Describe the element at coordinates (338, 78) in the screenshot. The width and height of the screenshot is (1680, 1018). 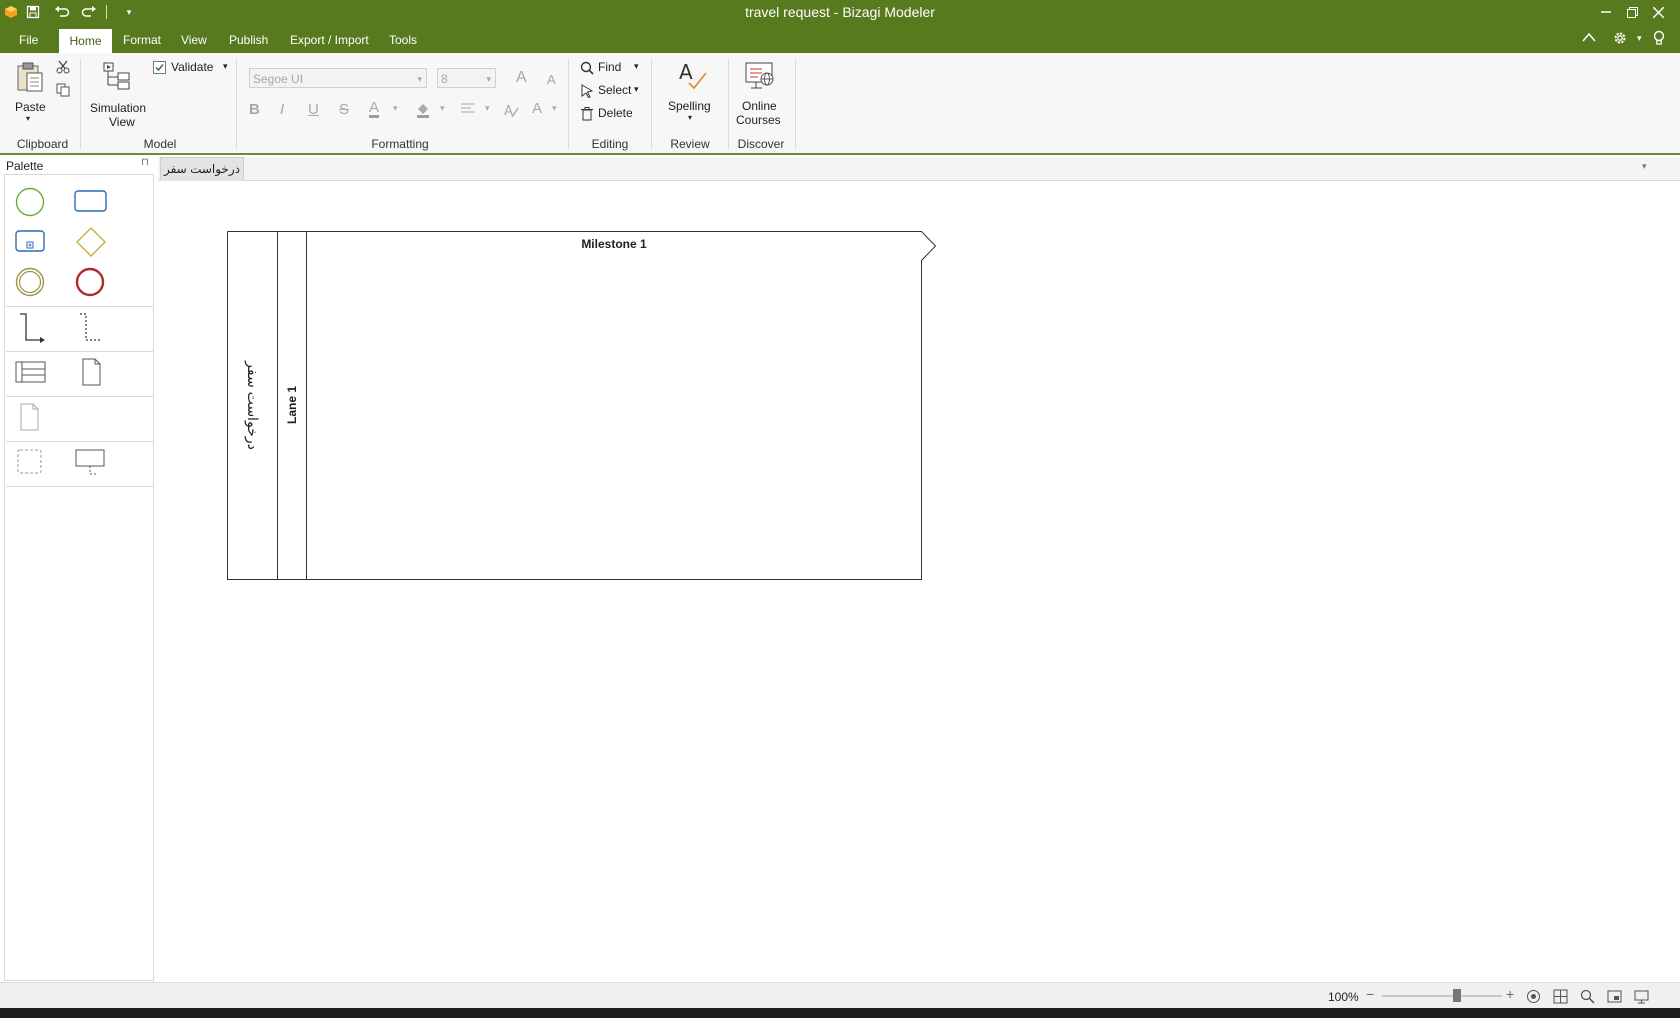
I see `font-family-combo: Segoe UI ▾` at that location.